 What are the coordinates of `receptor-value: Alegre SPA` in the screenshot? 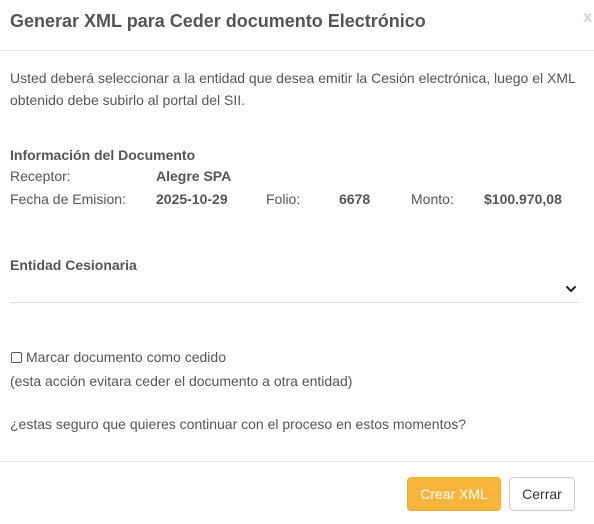 It's located at (194, 176).